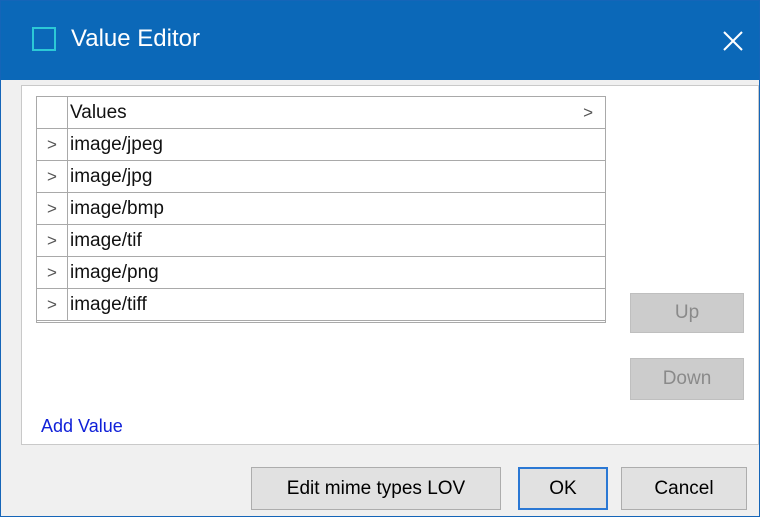 This screenshot has height=517, width=760. Describe the element at coordinates (687, 313) in the screenshot. I see `up-button: Up` at that location.